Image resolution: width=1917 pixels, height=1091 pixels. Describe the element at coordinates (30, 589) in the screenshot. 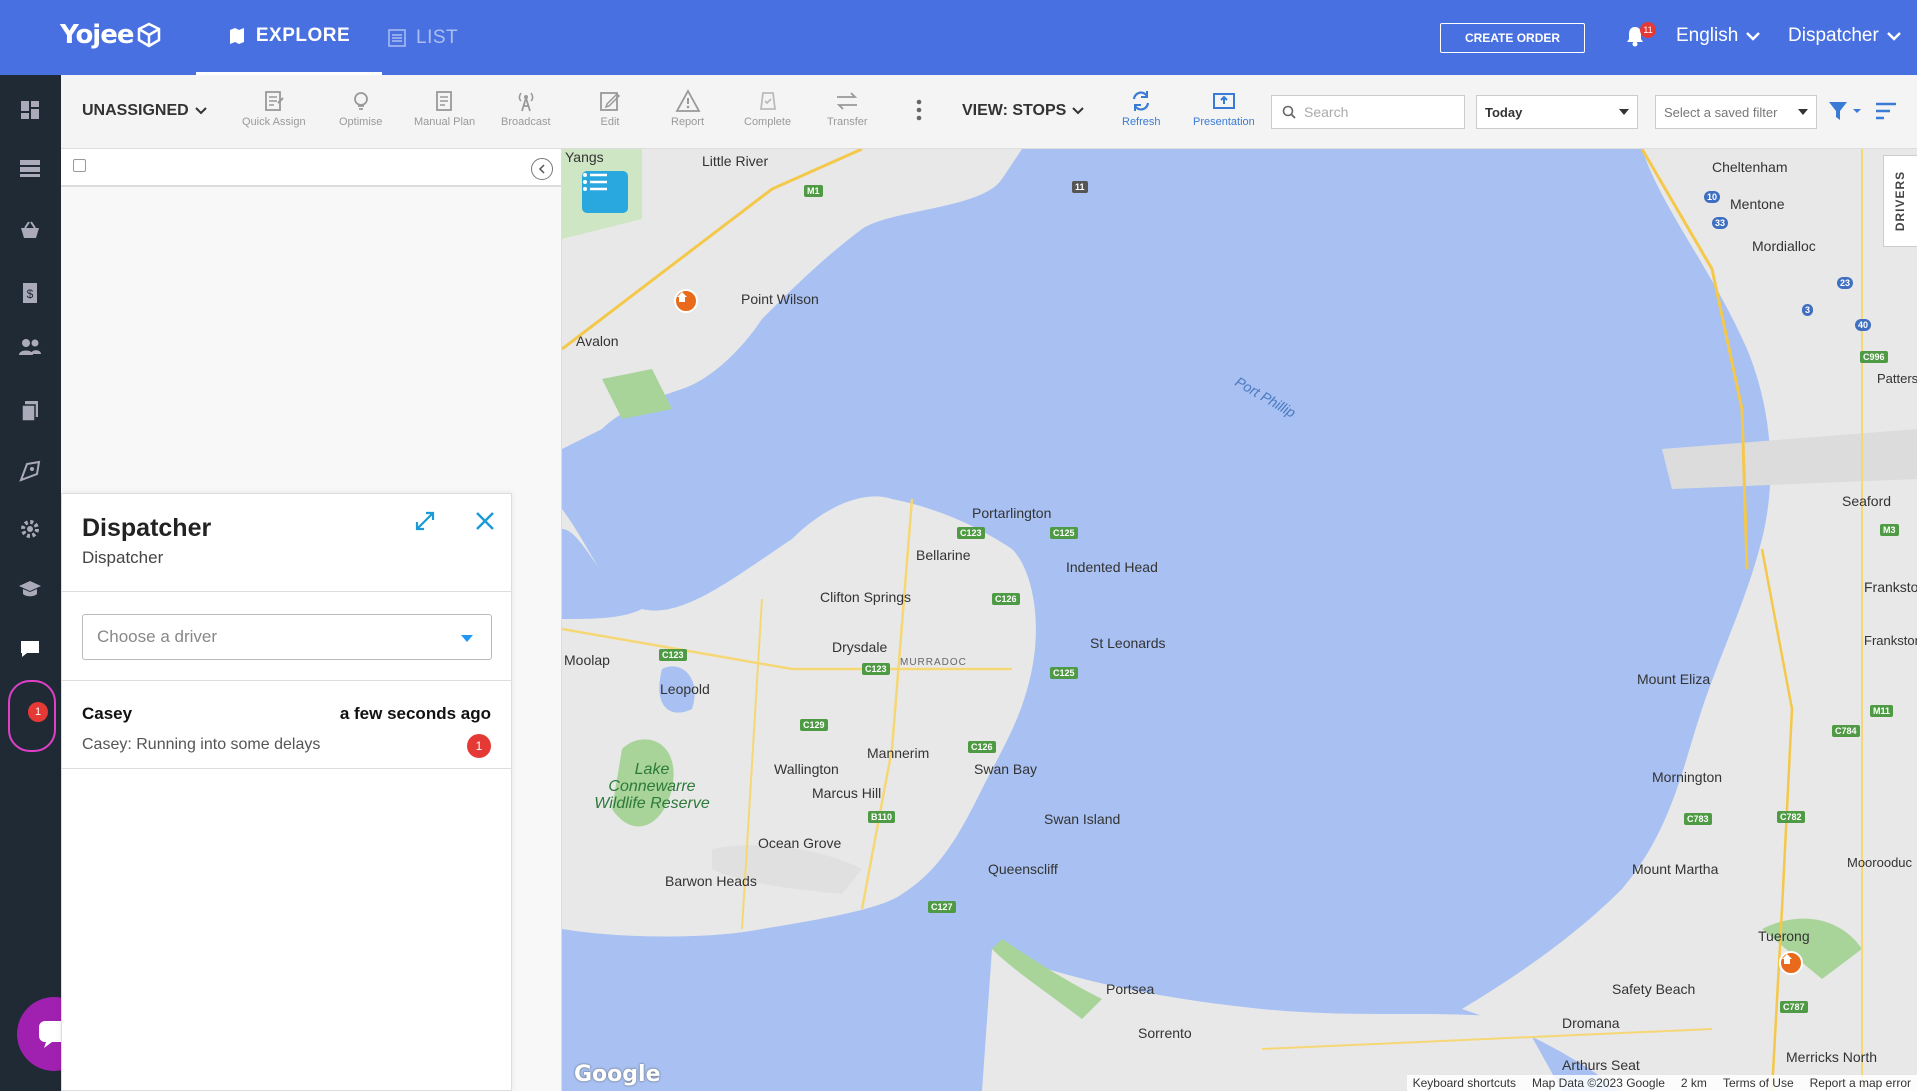

I see `learning-icon` at that location.